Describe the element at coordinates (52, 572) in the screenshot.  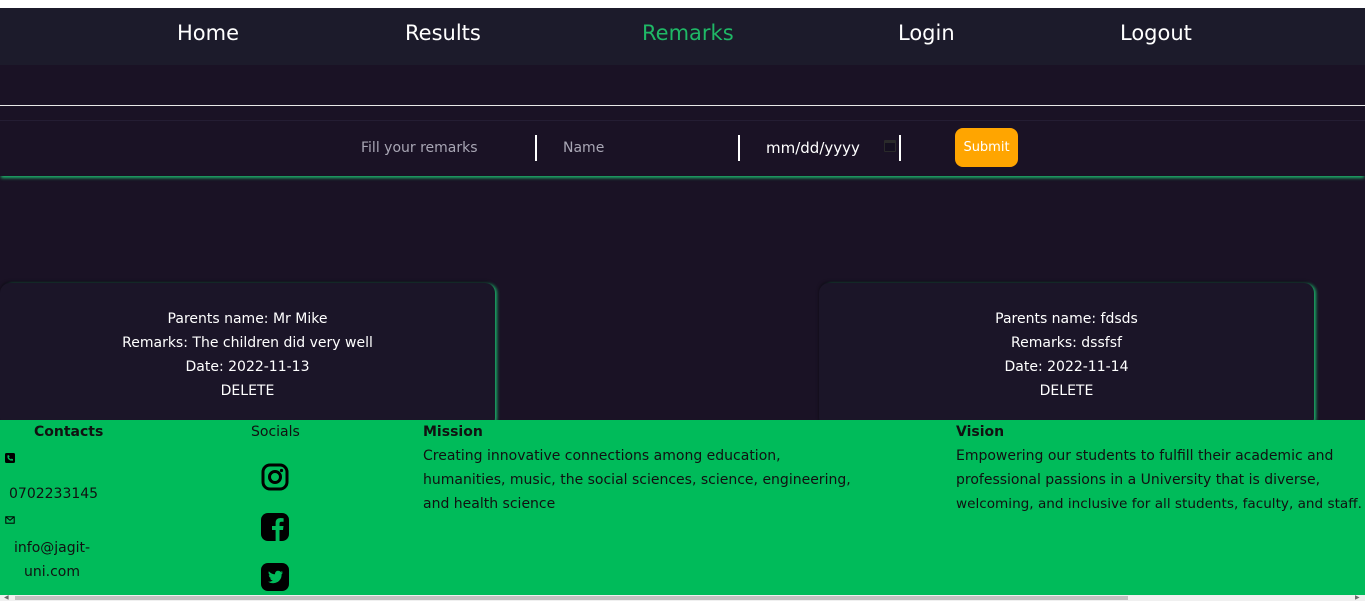
I see `email-line-2: uni.com` at that location.